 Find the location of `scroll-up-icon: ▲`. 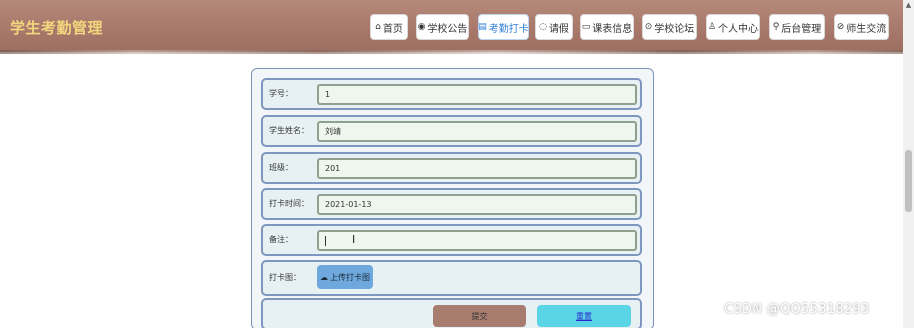

scroll-up-icon: ▲ is located at coordinates (908, 5).